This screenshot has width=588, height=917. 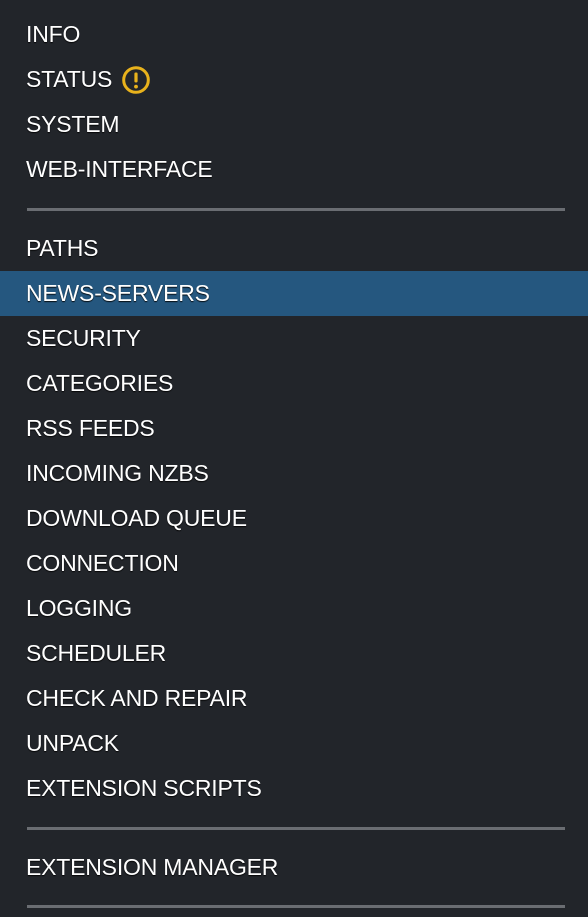 What do you see at coordinates (137, 698) in the screenshot?
I see `nav-item-label: CHECK AND REPAIR` at bounding box center [137, 698].